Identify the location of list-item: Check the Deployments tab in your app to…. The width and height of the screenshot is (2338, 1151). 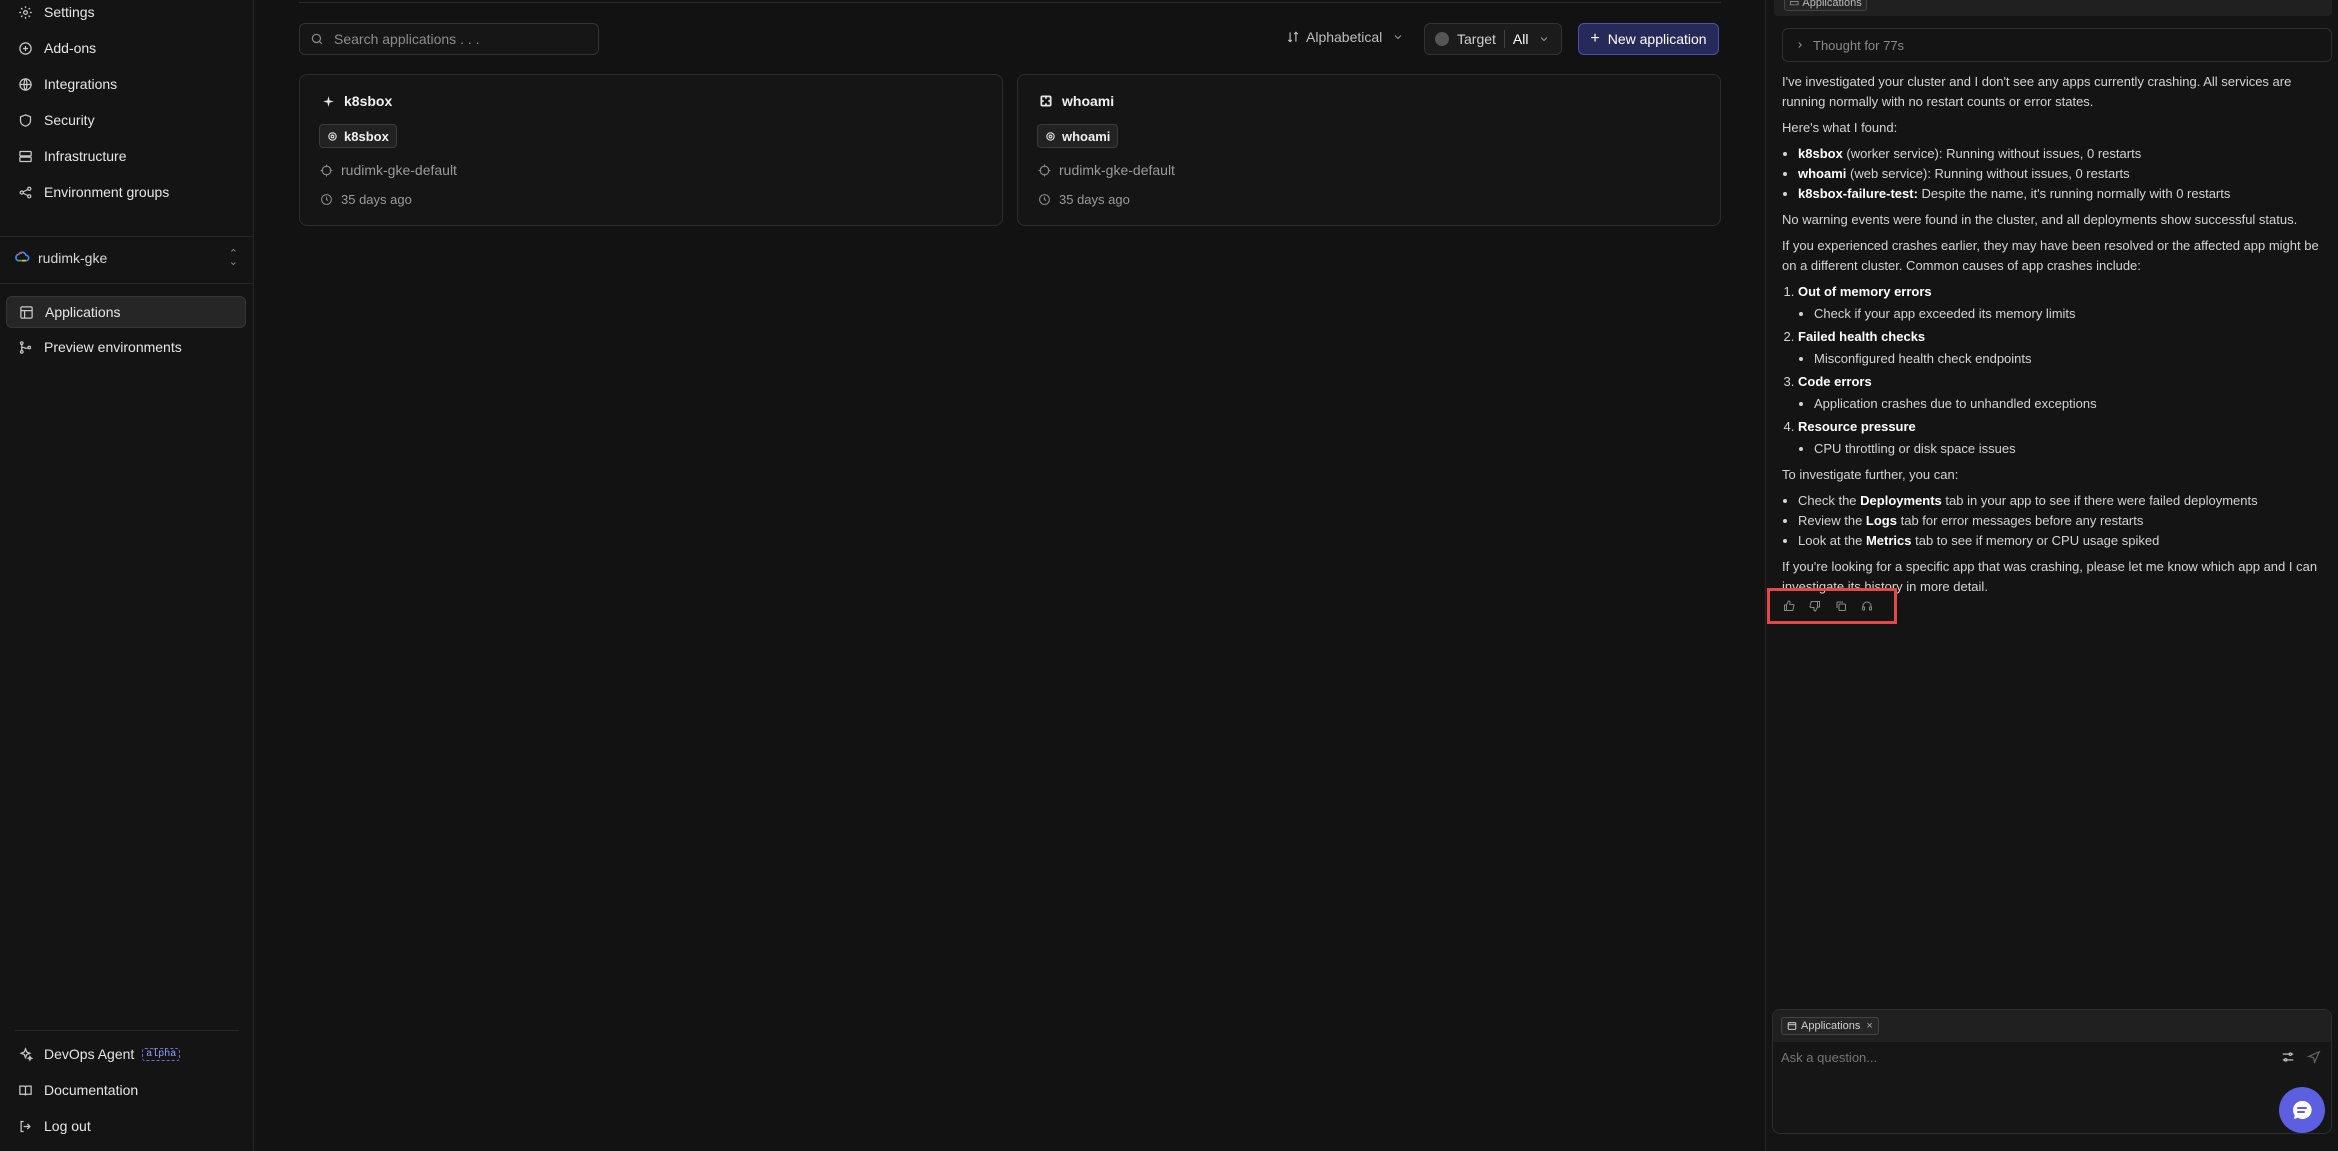
(2065, 501).